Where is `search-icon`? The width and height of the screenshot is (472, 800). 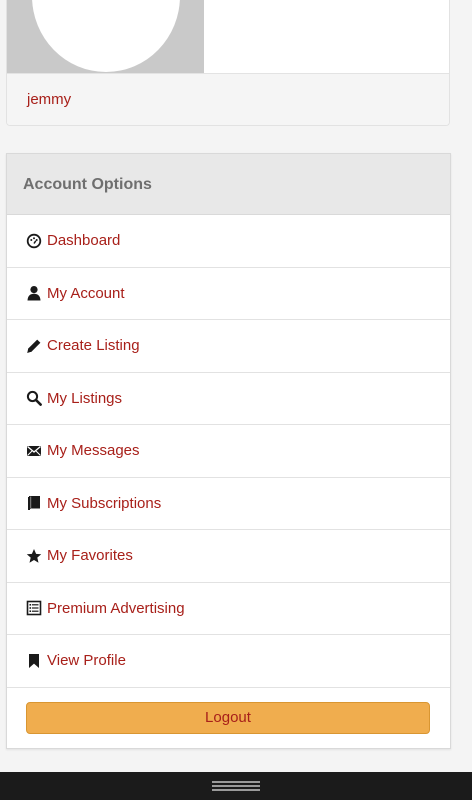
search-icon is located at coordinates (34, 398).